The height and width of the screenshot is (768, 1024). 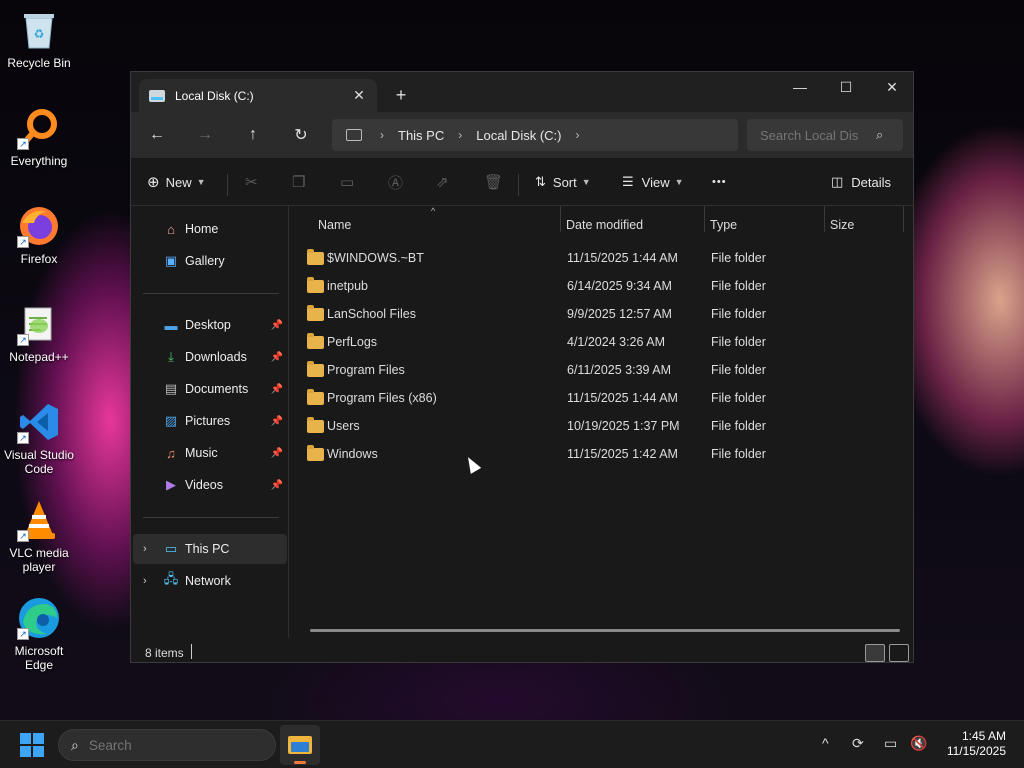 I want to click on taskbar: ⌕ ^ ⟳ ▭ 🔇 1:45 AM 11/15/2025, so click(x=512, y=744).